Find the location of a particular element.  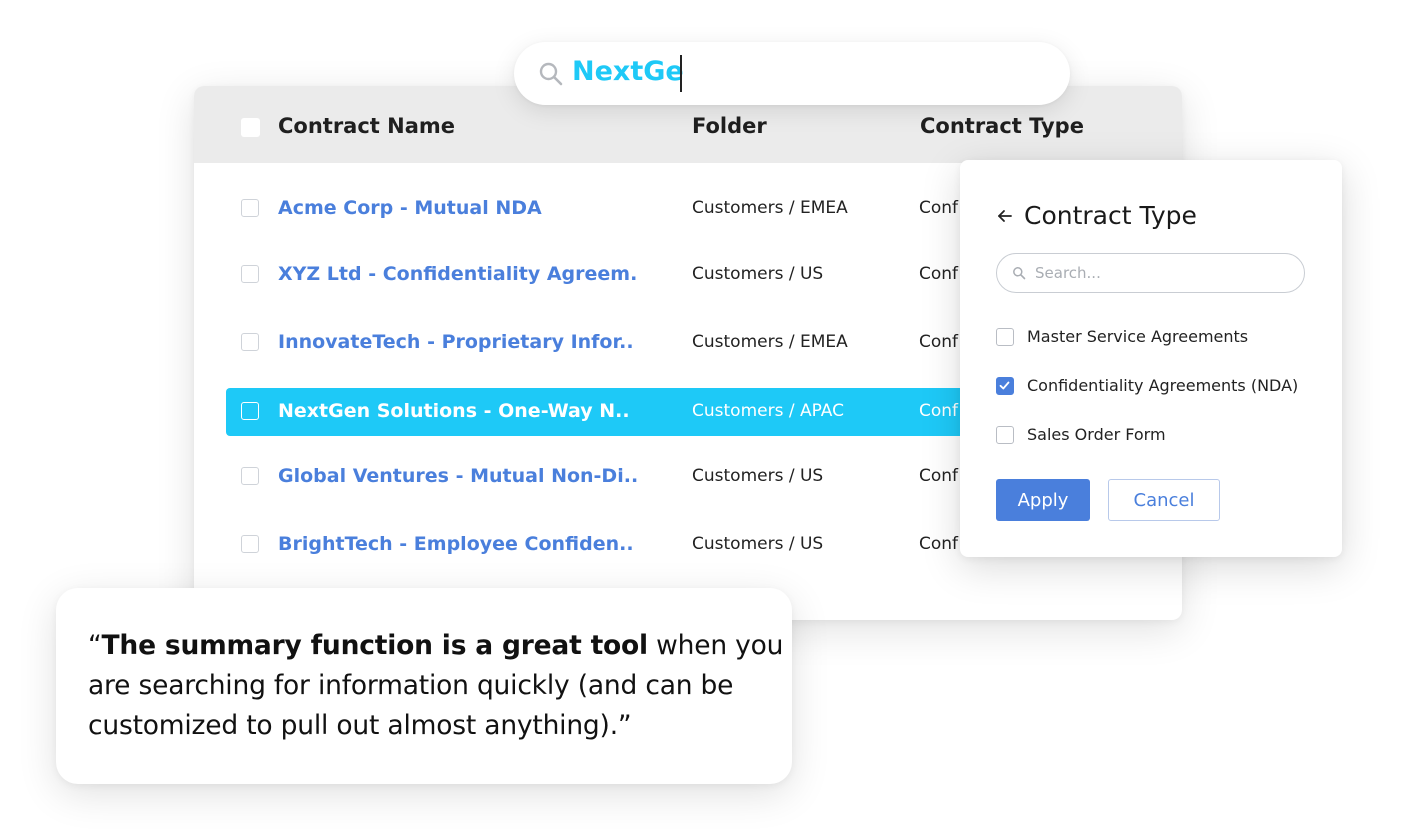

contract-name-link: InnovateTech - Proprietary Infor.. is located at coordinates (458, 342).